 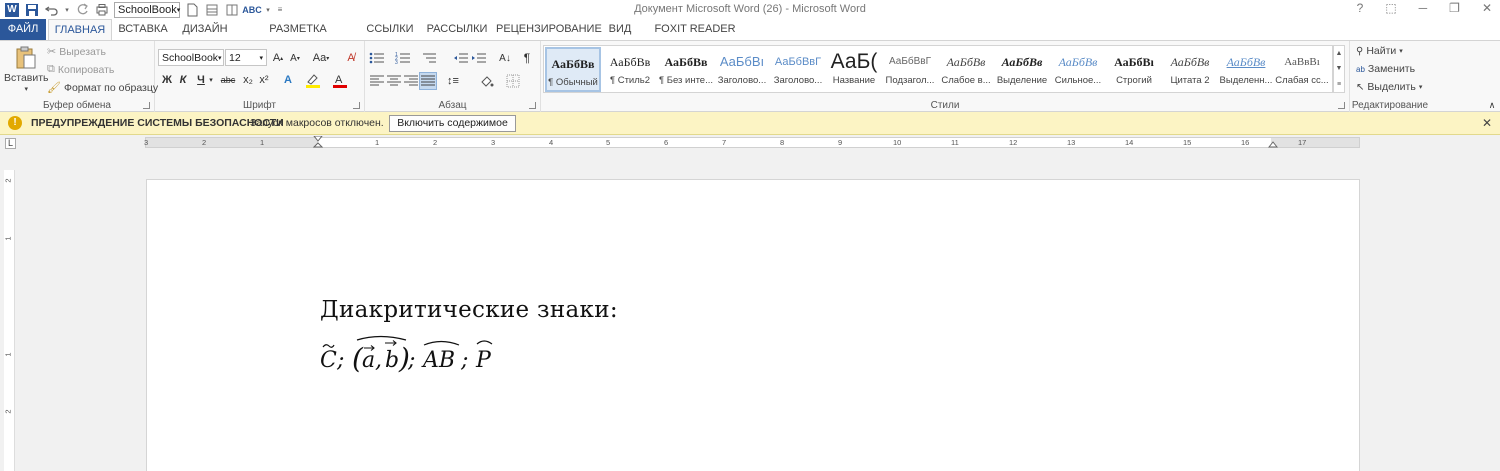 I want to click on highlight-color-icon, so click(x=313, y=80).